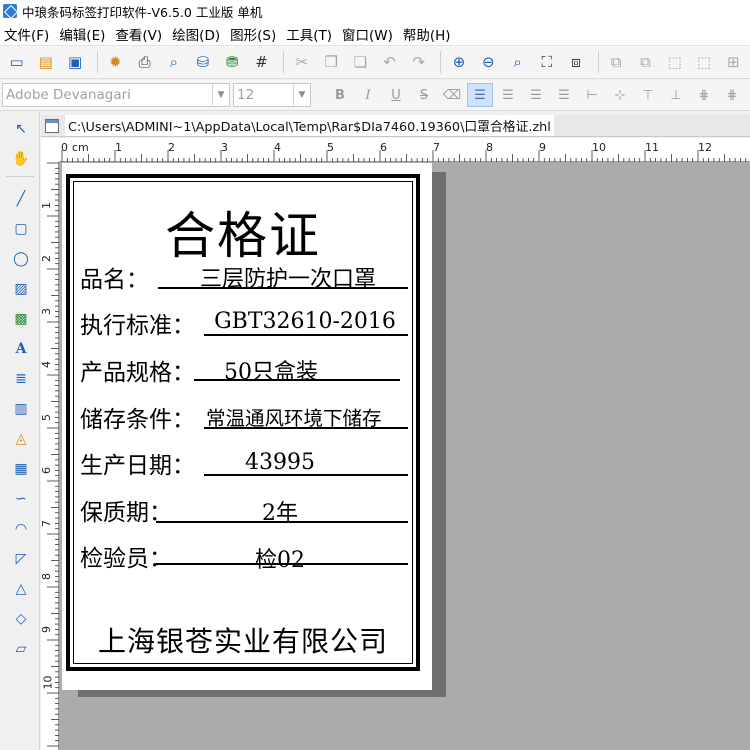 The image size is (750, 750). I want to click on pan-hand-icon: ✋, so click(21, 159).